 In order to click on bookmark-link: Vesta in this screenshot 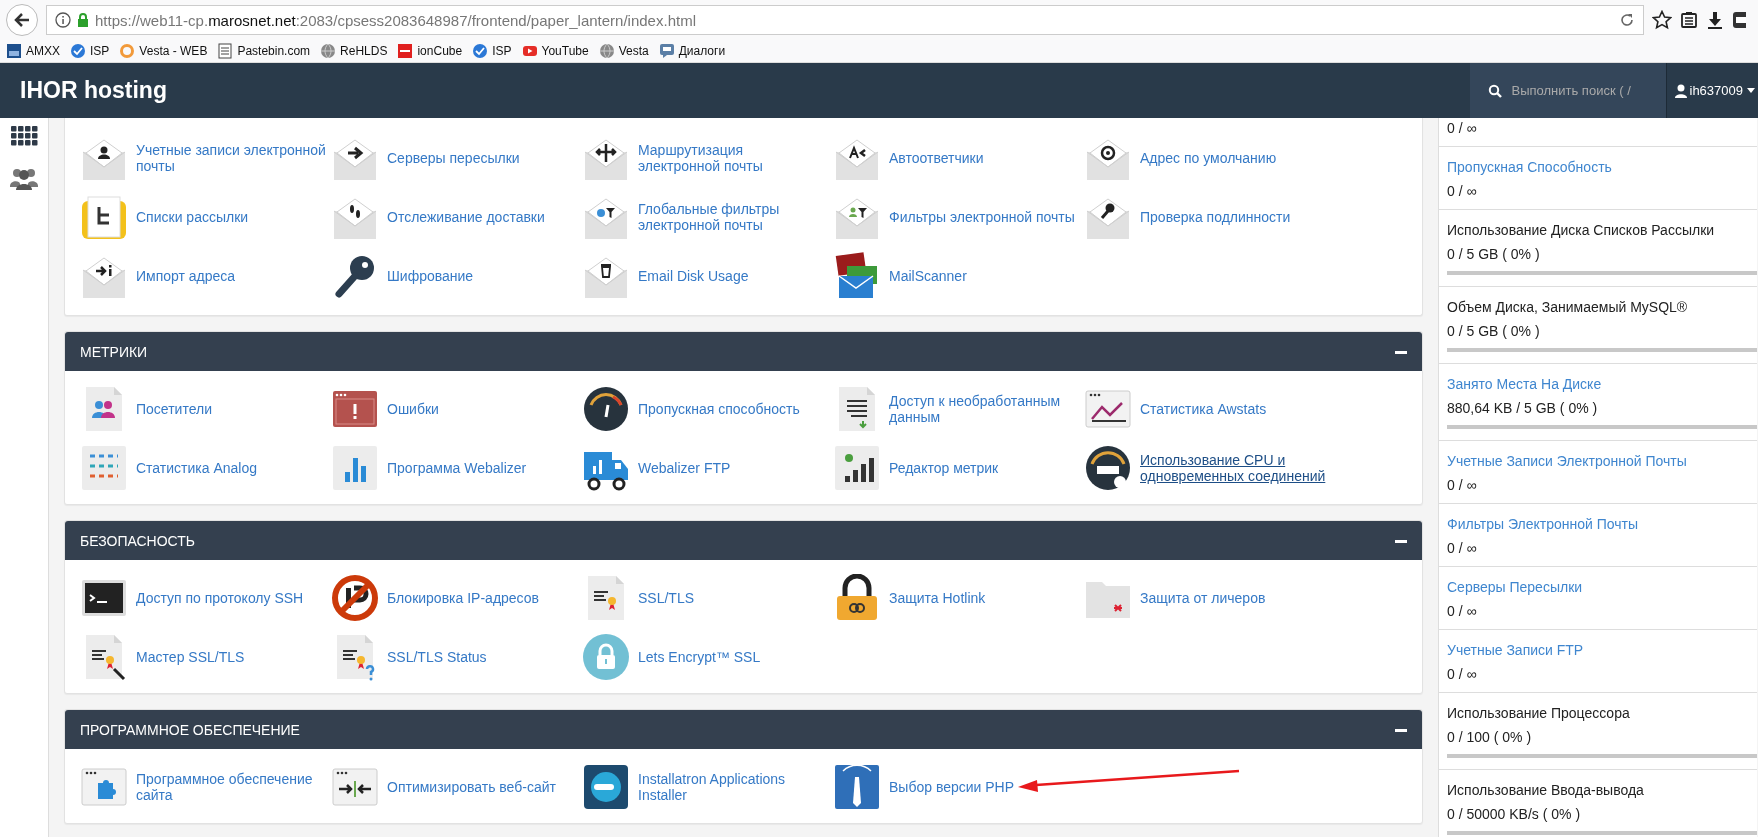, I will do `click(623, 51)`.